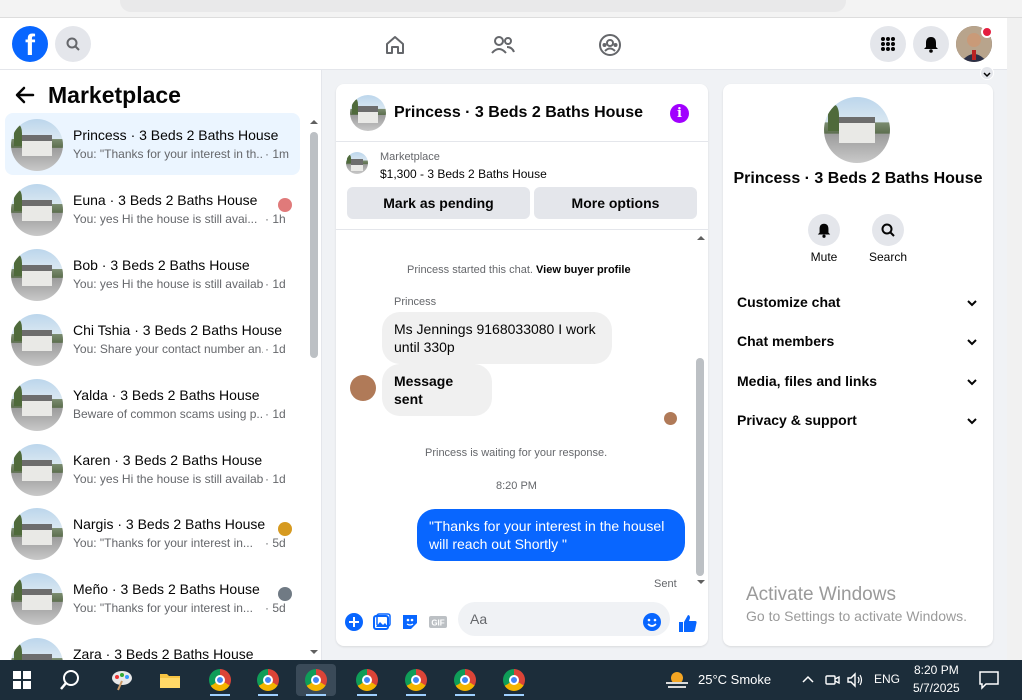 The width and height of the screenshot is (1022, 700). Describe the element at coordinates (503, 45) in the screenshot. I see `friends-icon` at that location.